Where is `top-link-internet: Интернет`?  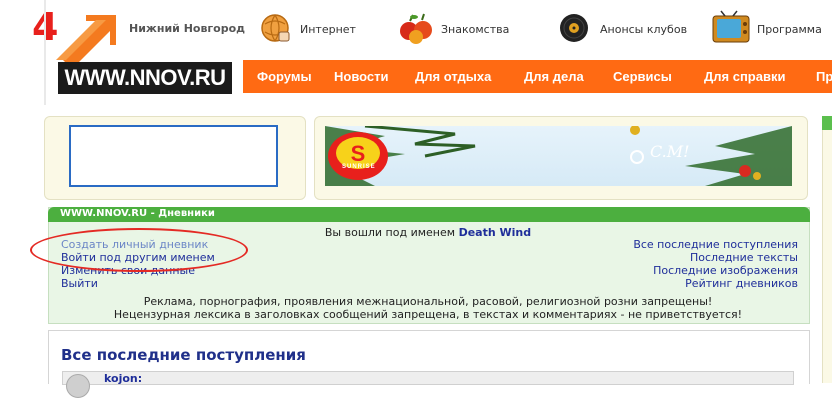
top-link-internet: Интернет is located at coordinates (328, 29).